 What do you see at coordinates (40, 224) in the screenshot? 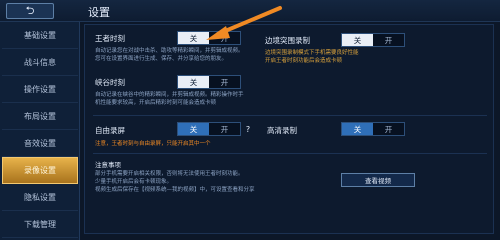
I see `sidebar-item-downloads: 下载管理` at bounding box center [40, 224].